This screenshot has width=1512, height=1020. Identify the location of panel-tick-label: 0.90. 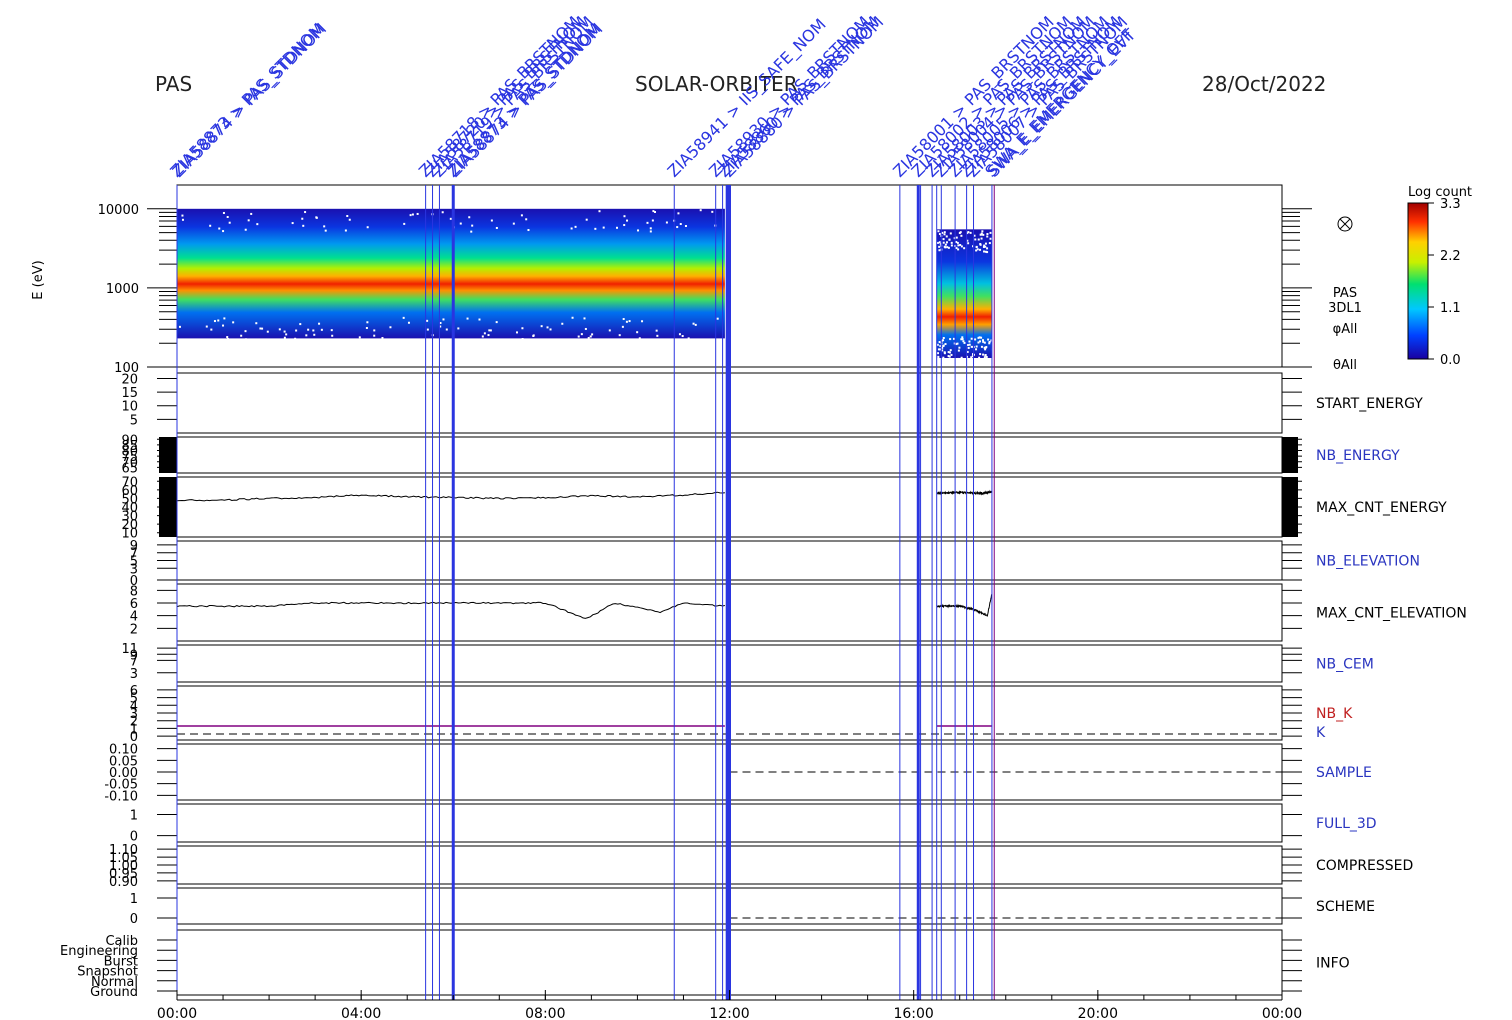
(123, 882).